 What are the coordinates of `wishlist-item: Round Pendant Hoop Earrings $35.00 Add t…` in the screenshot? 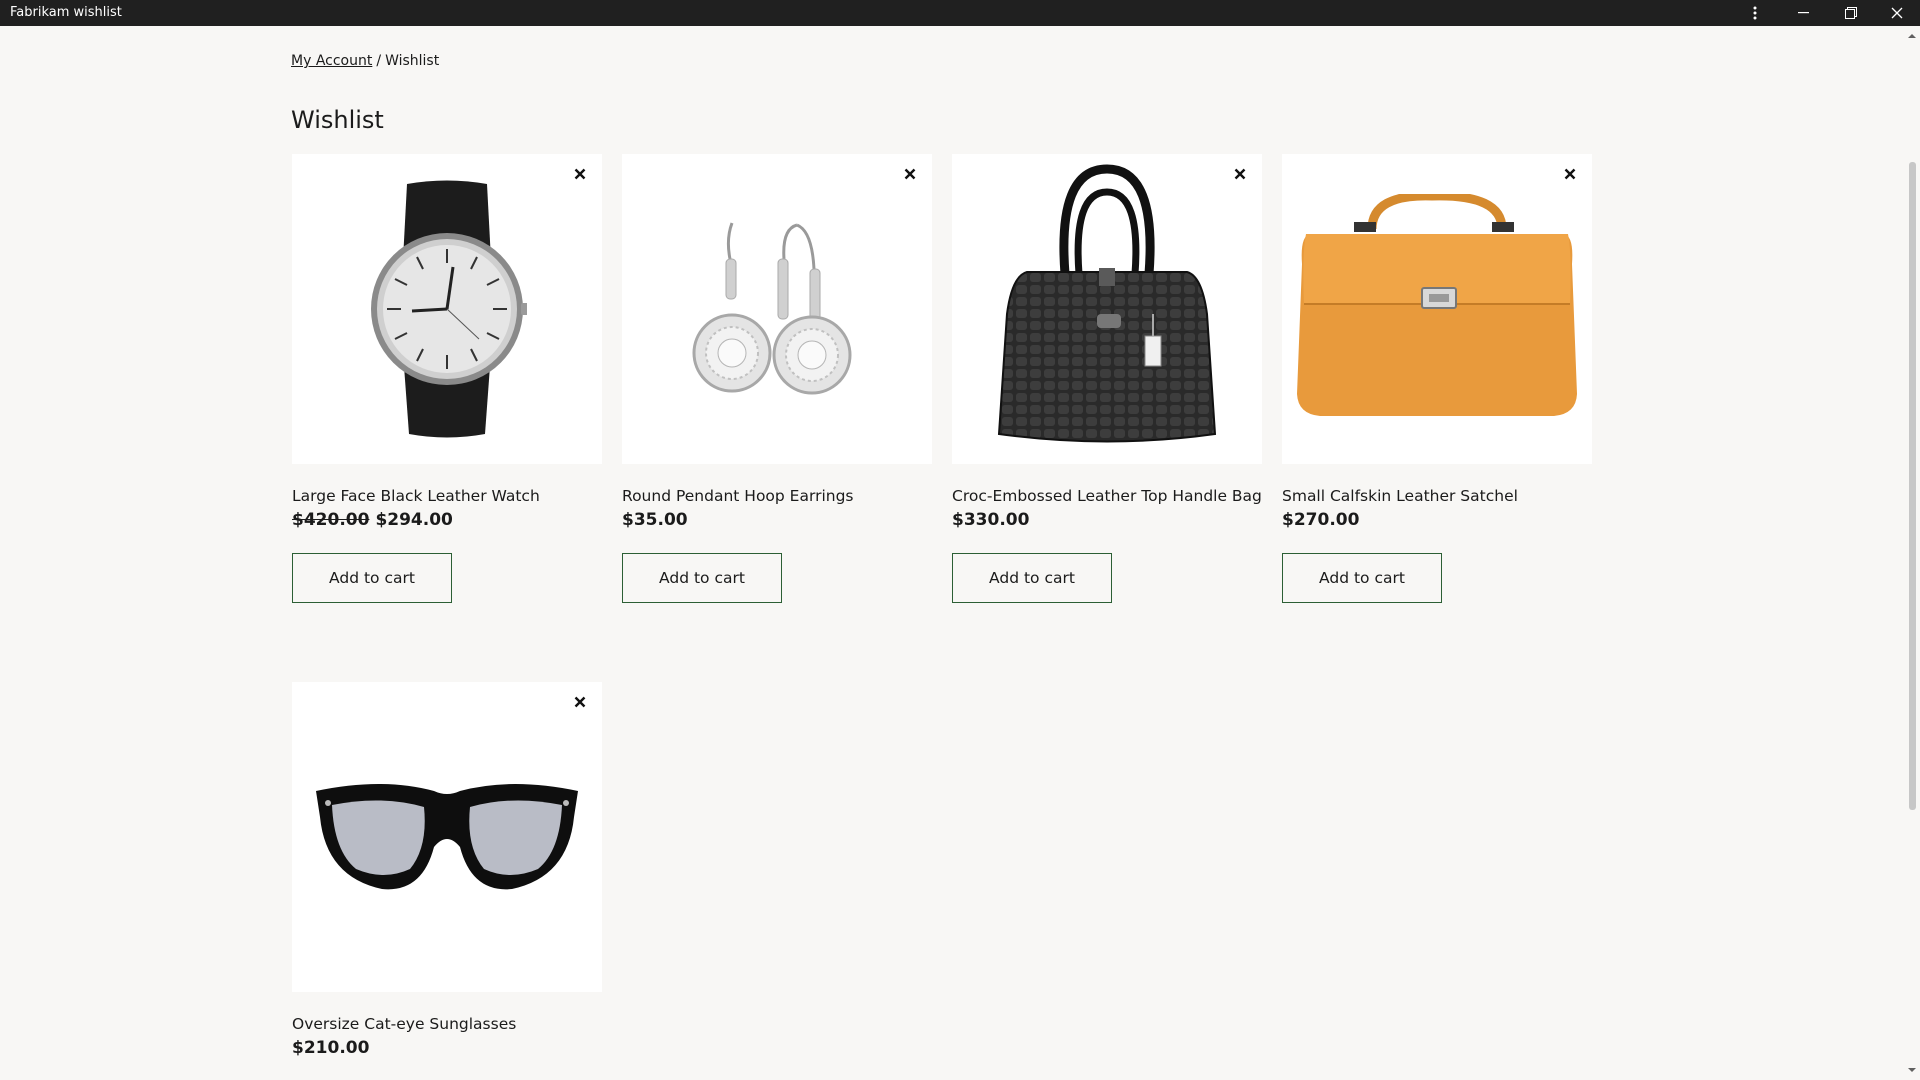 It's located at (777, 378).